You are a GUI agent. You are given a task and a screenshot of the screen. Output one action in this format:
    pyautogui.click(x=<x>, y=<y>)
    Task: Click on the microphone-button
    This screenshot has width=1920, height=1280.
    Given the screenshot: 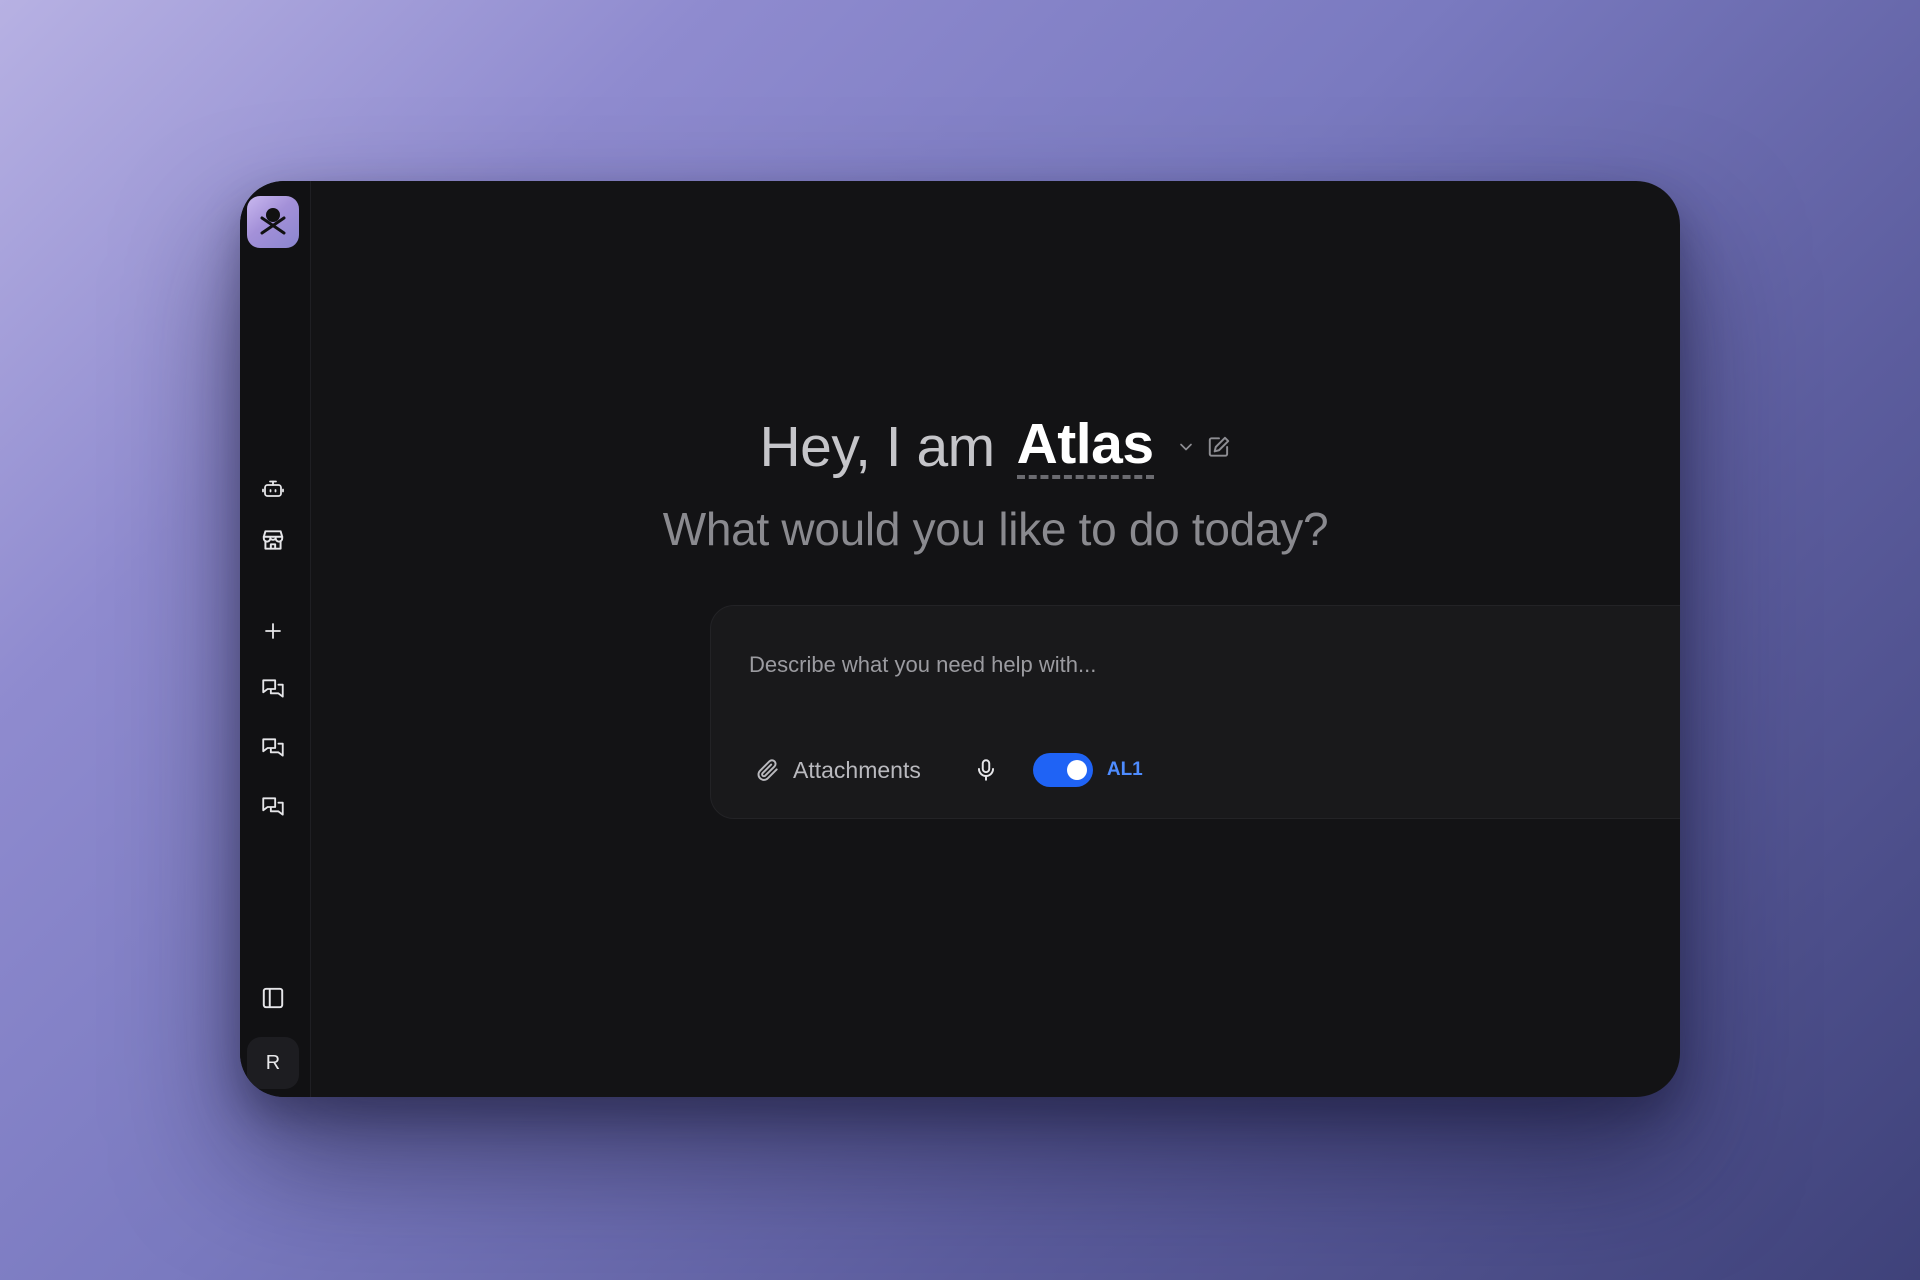 What is the action you would take?
    pyautogui.click(x=986, y=770)
    